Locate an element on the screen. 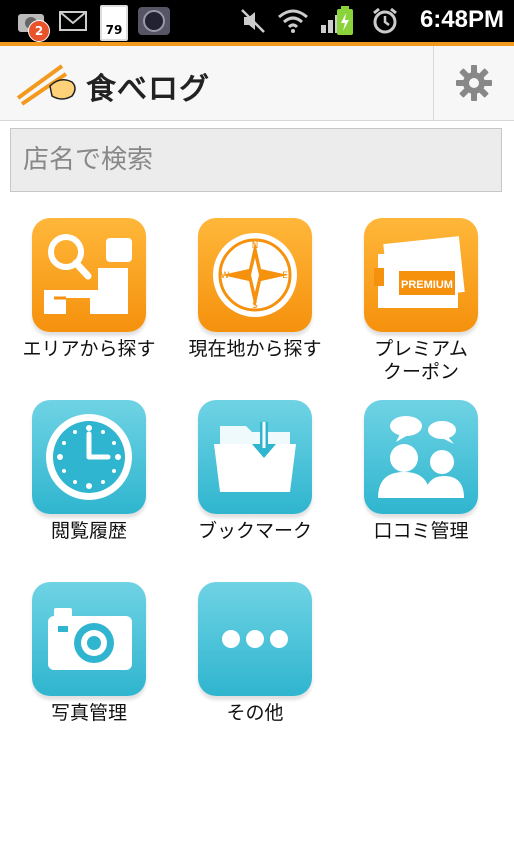  compass-icon: N E S W is located at coordinates (255, 275).